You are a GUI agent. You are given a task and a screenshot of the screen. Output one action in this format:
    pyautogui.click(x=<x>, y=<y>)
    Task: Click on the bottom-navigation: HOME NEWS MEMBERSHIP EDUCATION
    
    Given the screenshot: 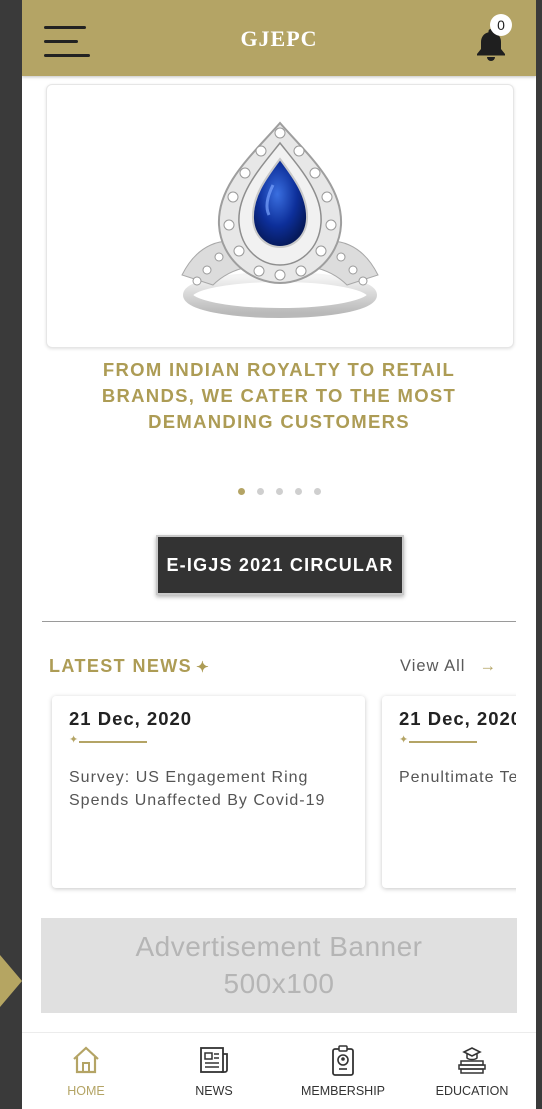 What is the action you would take?
    pyautogui.click(x=279, y=1070)
    